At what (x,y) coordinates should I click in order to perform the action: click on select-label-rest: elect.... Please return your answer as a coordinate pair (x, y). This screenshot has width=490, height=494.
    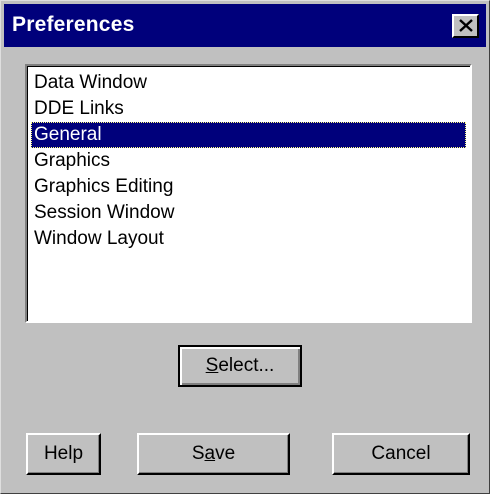
    Looking at the image, I should click on (246, 365).